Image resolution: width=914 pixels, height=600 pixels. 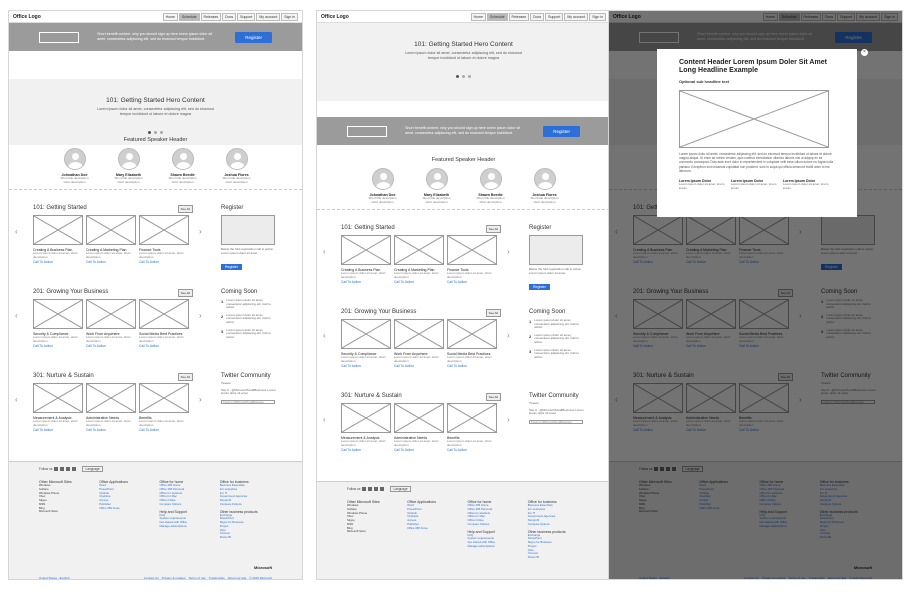 What do you see at coordinates (196, 577) in the screenshot?
I see `footer-legal-link: Terms of use` at bounding box center [196, 577].